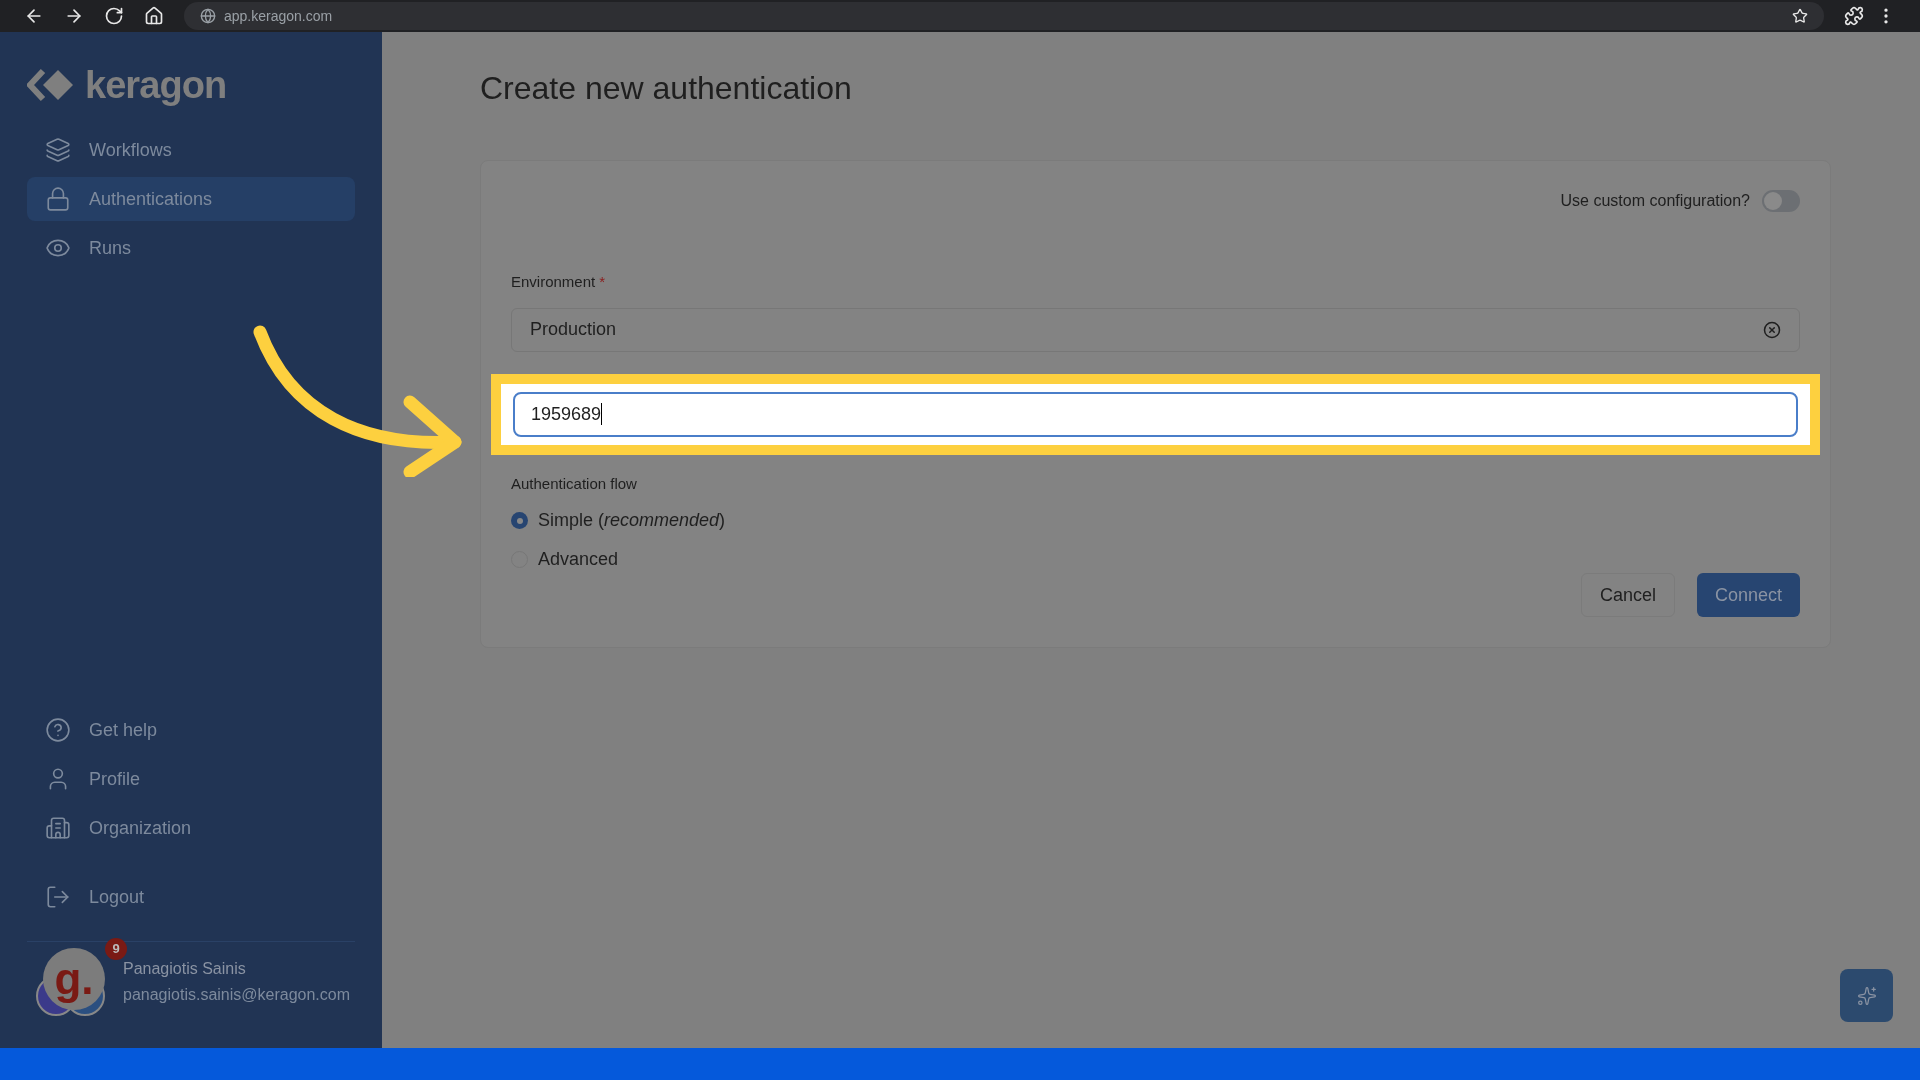 Image resolution: width=1920 pixels, height=1080 pixels. Describe the element at coordinates (116, 949) in the screenshot. I see `notification-badge: 9` at that location.